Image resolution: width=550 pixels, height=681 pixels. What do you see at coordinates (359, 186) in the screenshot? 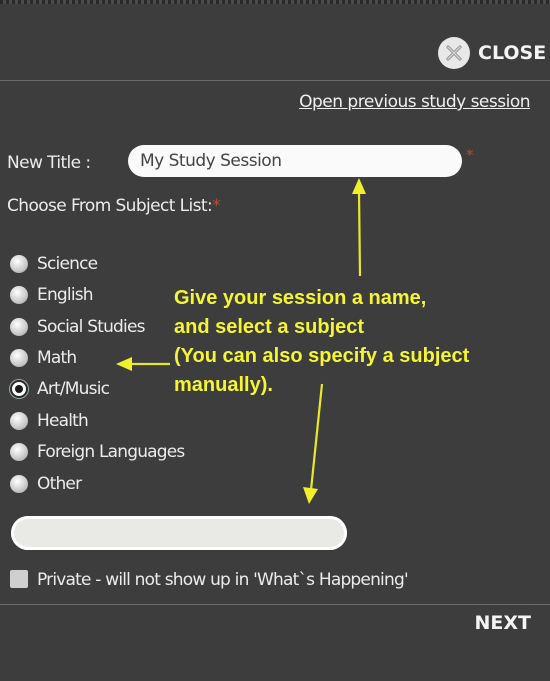
I see `arrow-head-up` at bounding box center [359, 186].